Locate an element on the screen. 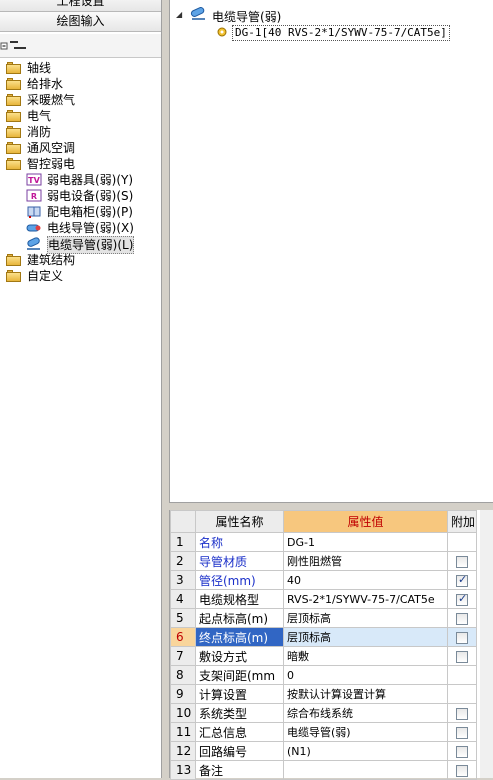 Image resolution: width=493 pixels, height=780 pixels. property-row: 7 敷设方式 暗敷 is located at coordinates (323, 656).